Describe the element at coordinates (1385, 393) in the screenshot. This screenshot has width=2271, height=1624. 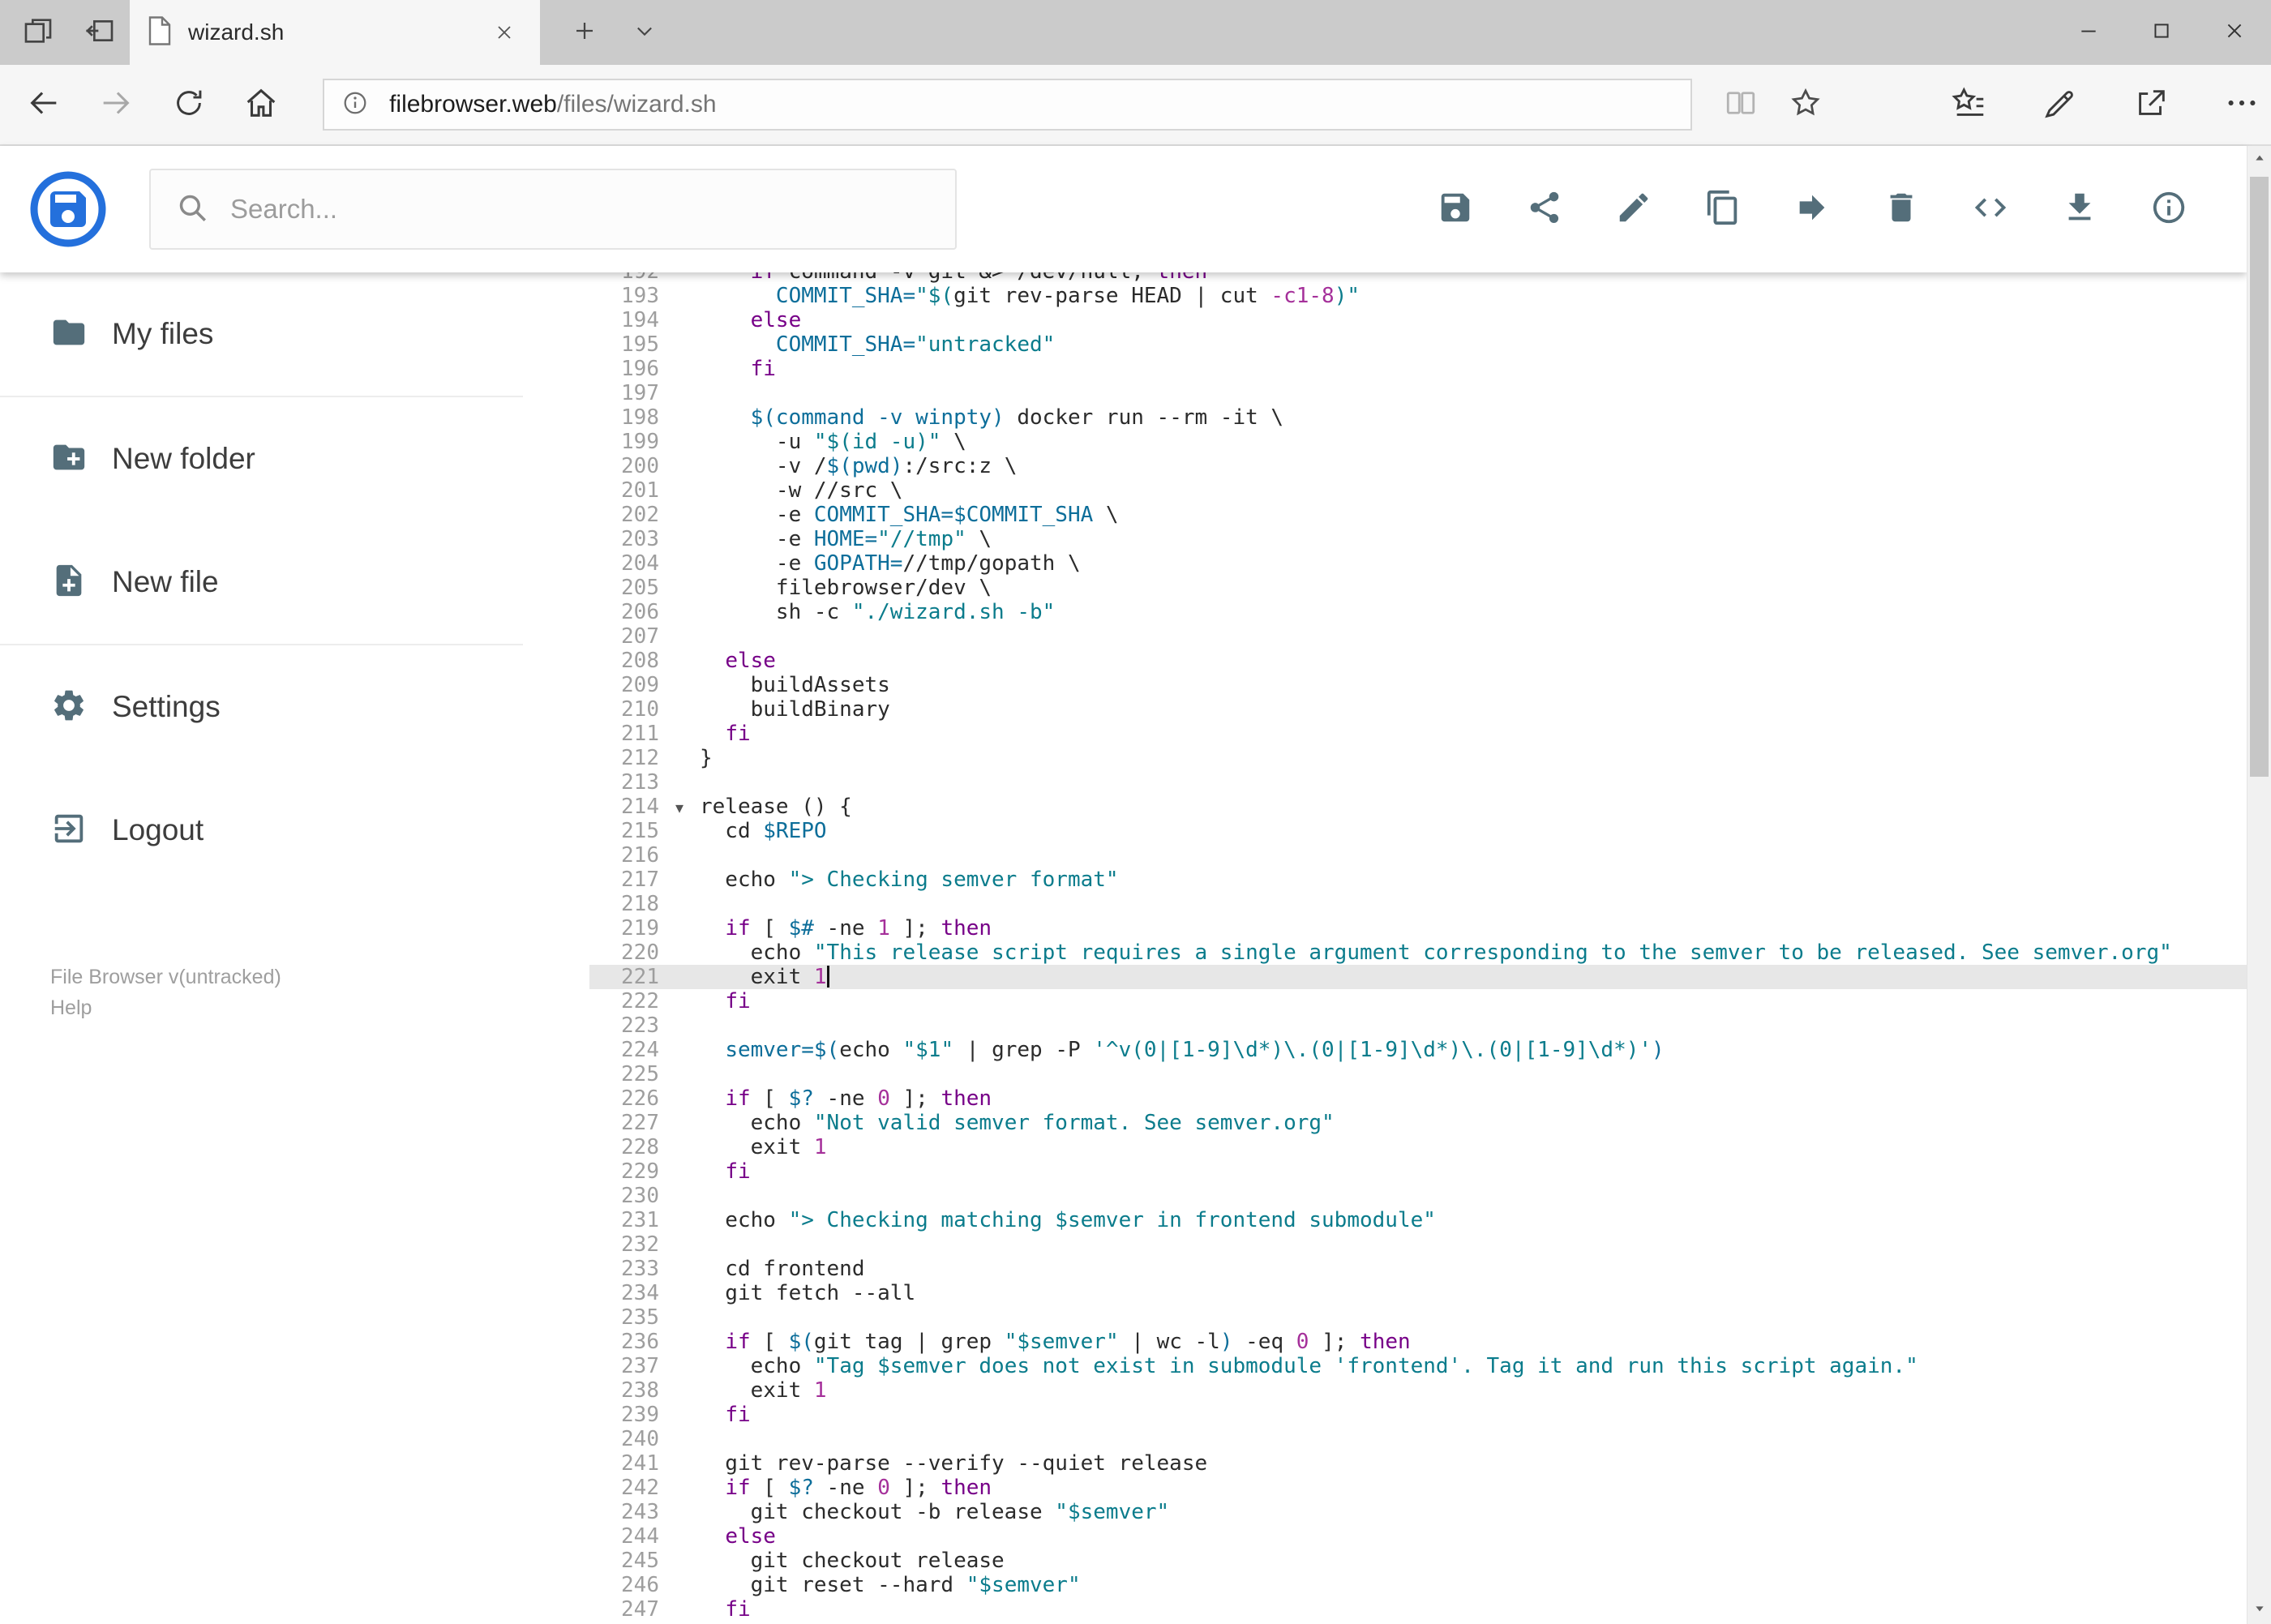
I see `code-line: 197` at that location.